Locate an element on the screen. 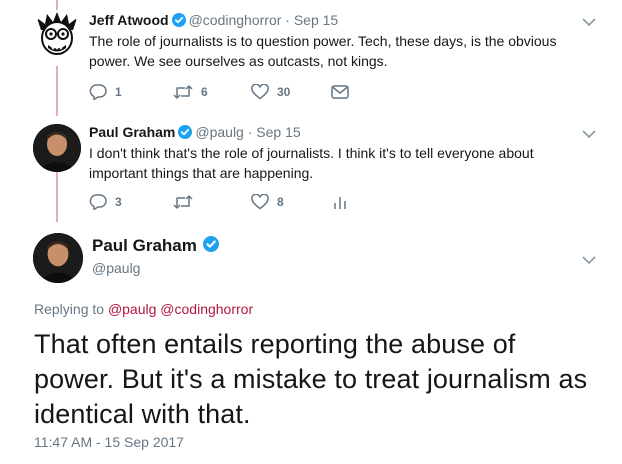 This screenshot has width=622, height=464. reply-button: 3 is located at coordinates (105, 202).